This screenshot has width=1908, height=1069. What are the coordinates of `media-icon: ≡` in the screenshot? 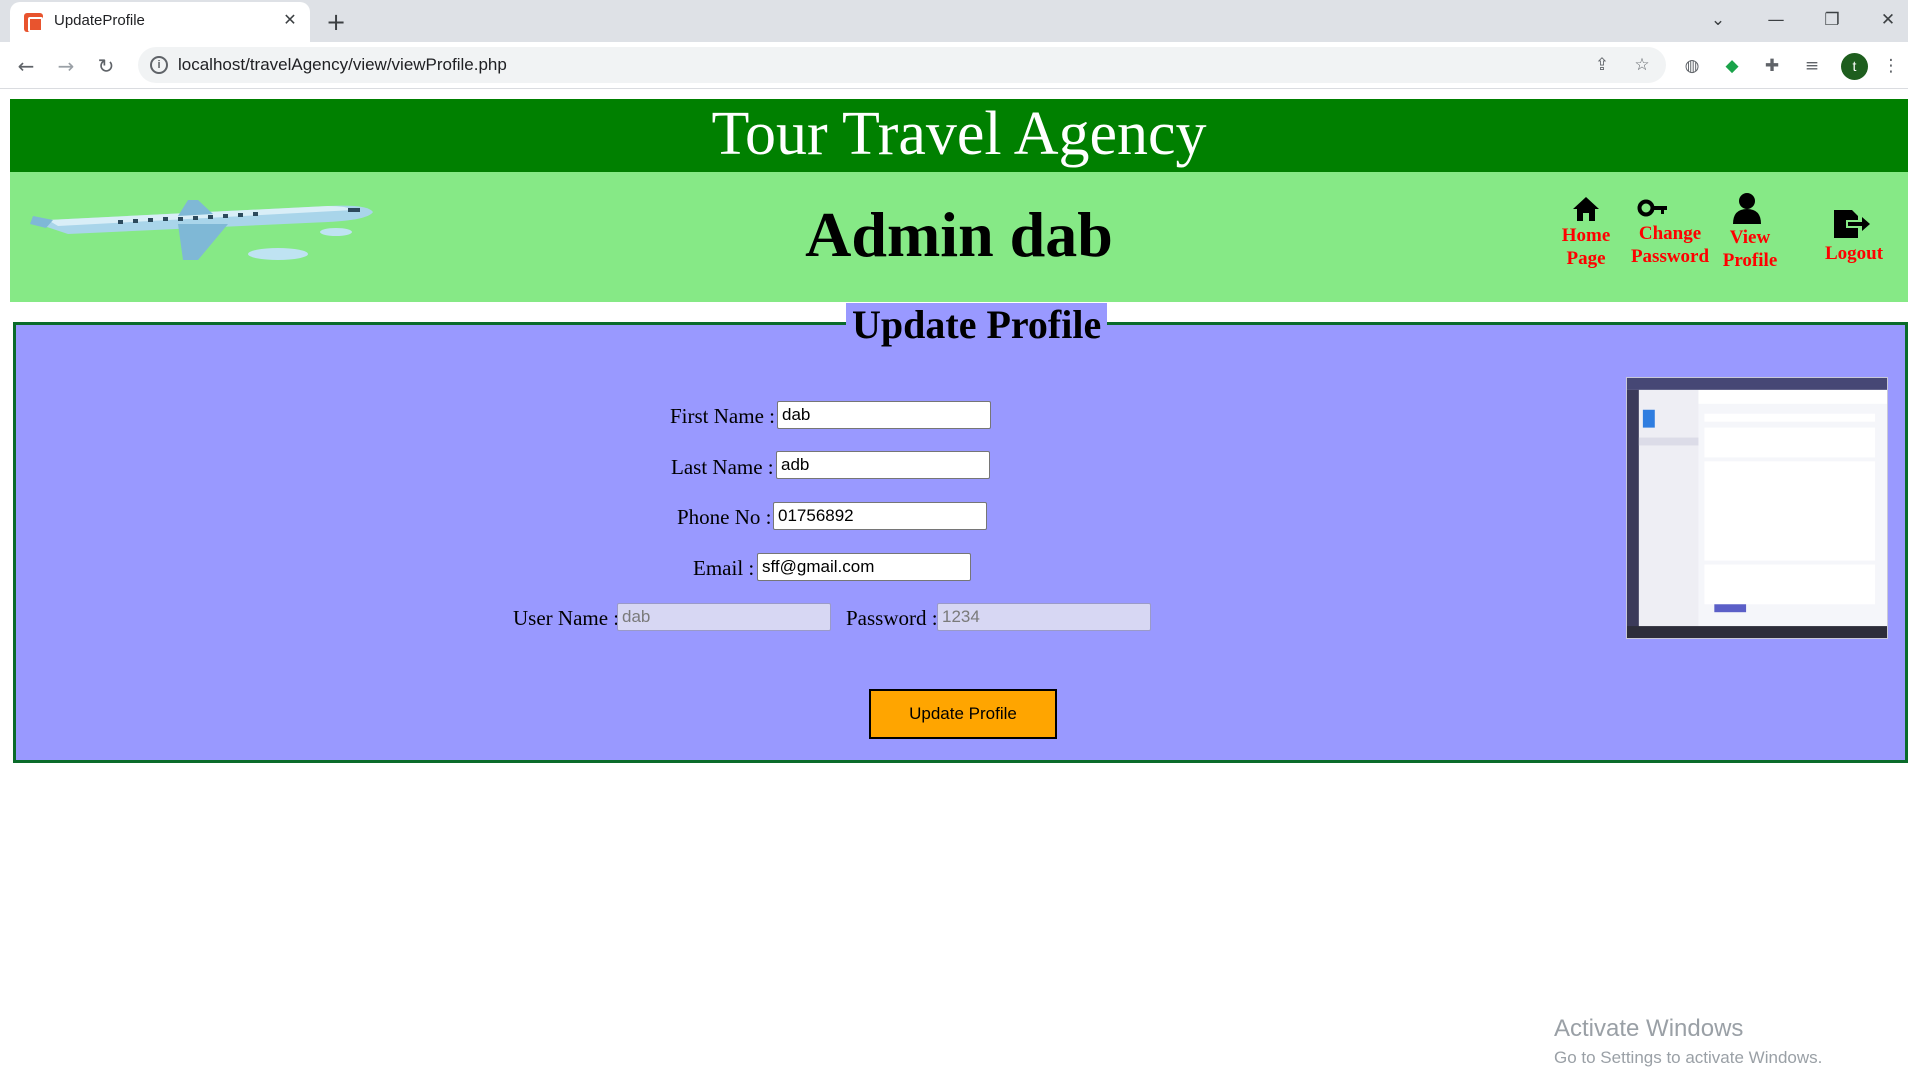 It's located at (1812, 66).